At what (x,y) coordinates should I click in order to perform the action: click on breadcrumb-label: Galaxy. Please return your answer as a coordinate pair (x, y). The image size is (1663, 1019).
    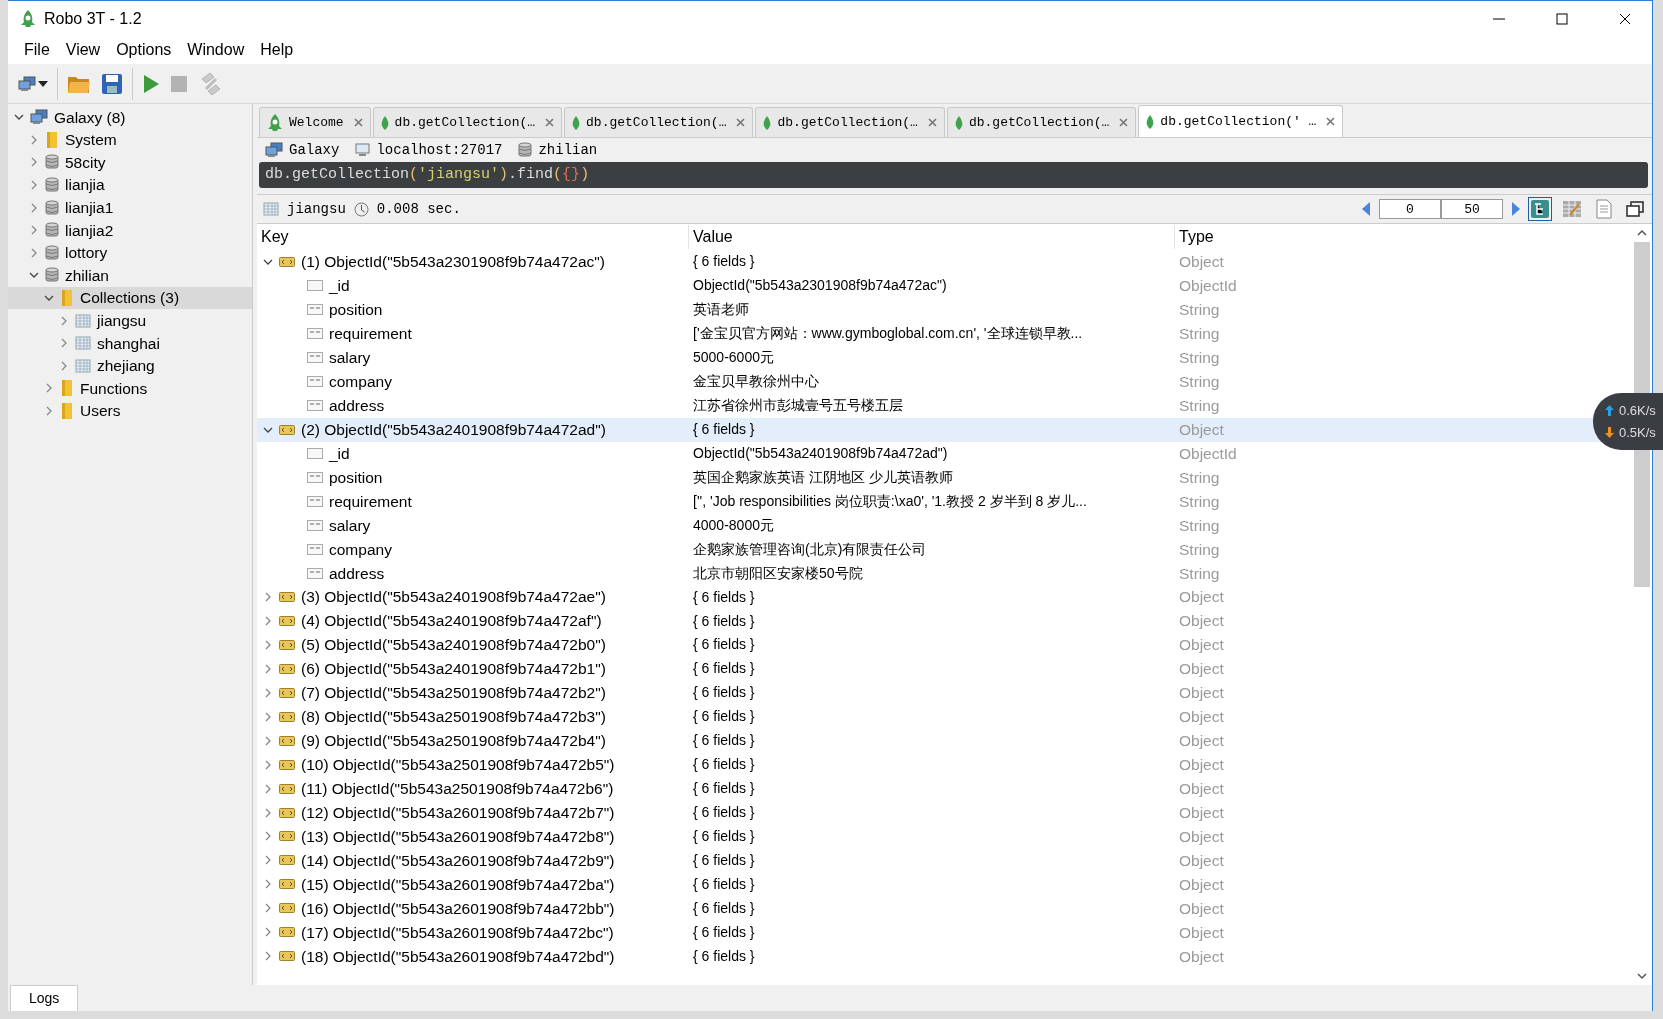
    Looking at the image, I should click on (314, 150).